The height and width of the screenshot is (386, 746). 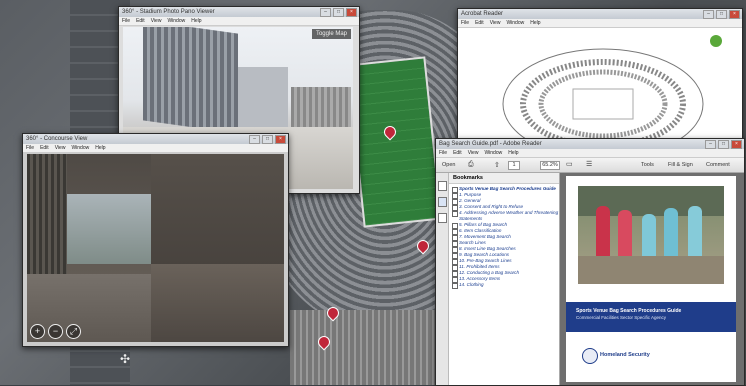 I want to click on open-button: Open, so click(x=448, y=165).